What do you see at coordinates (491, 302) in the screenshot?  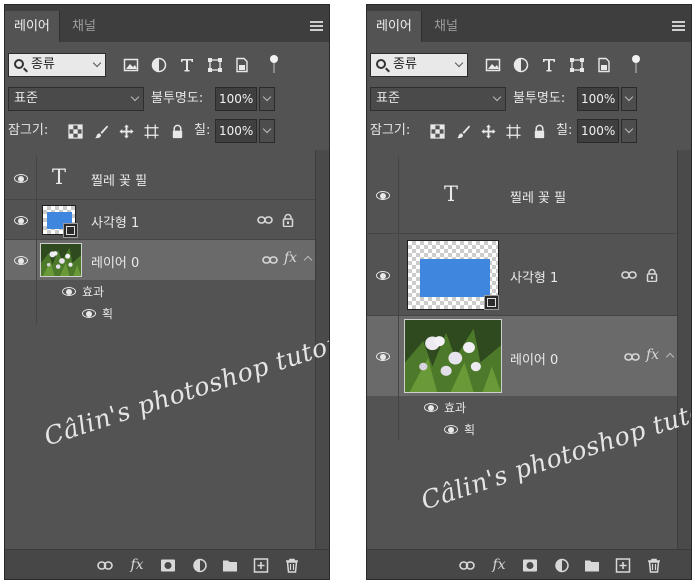 I see `vector-mask-icon` at bounding box center [491, 302].